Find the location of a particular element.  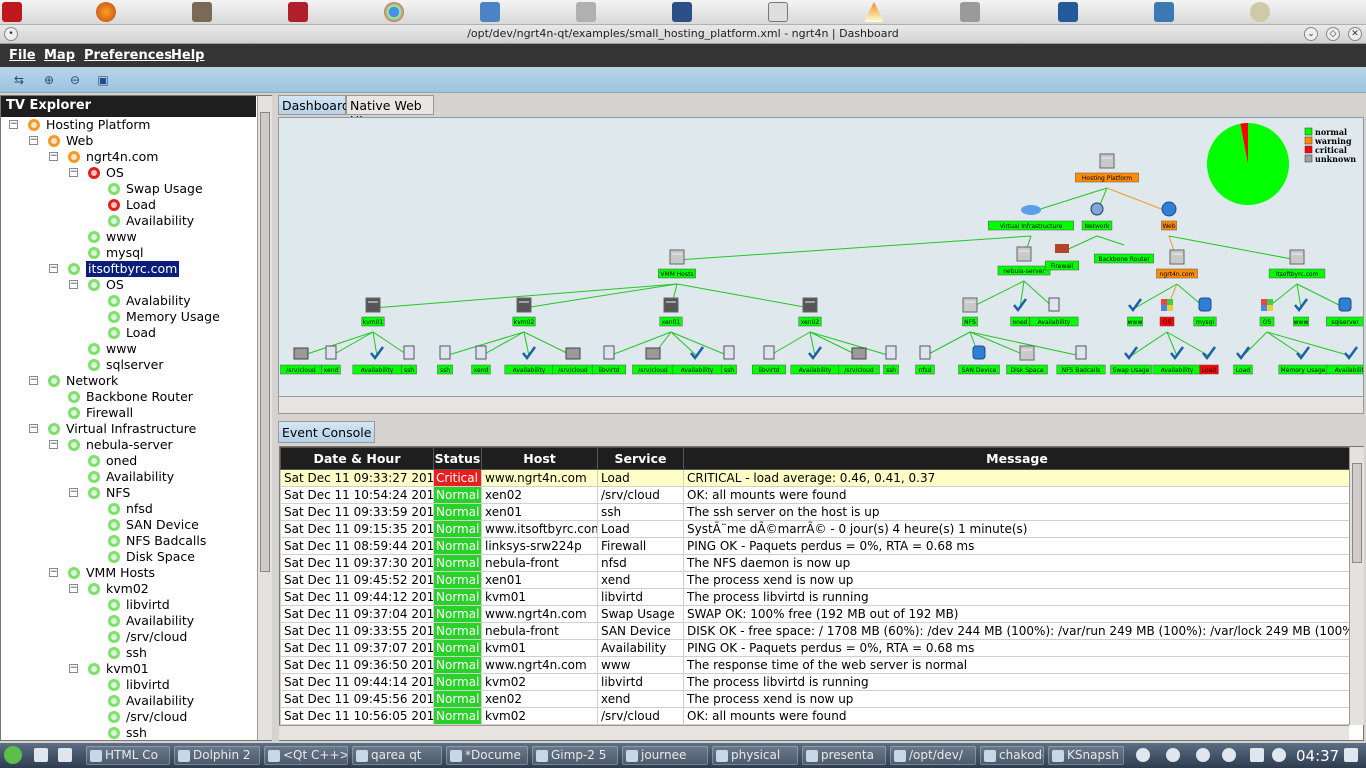

taskbar-task: Gimp-2 5 is located at coordinates (575, 755).